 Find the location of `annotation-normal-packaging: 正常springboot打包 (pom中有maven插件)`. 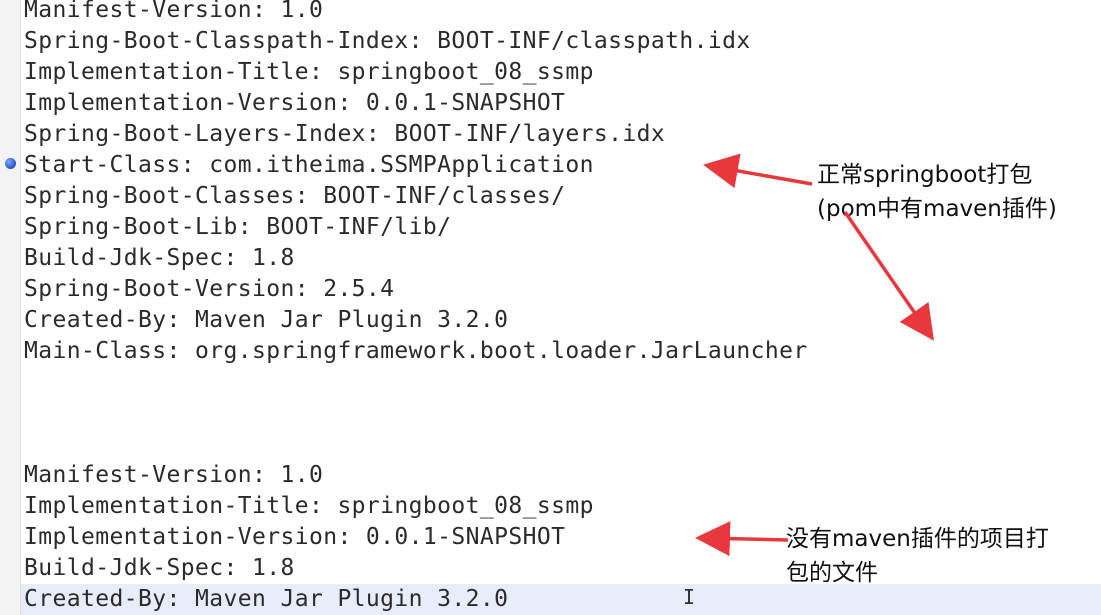

annotation-normal-packaging: 正常springboot打包 (pom中有maven插件) is located at coordinates (957, 192).